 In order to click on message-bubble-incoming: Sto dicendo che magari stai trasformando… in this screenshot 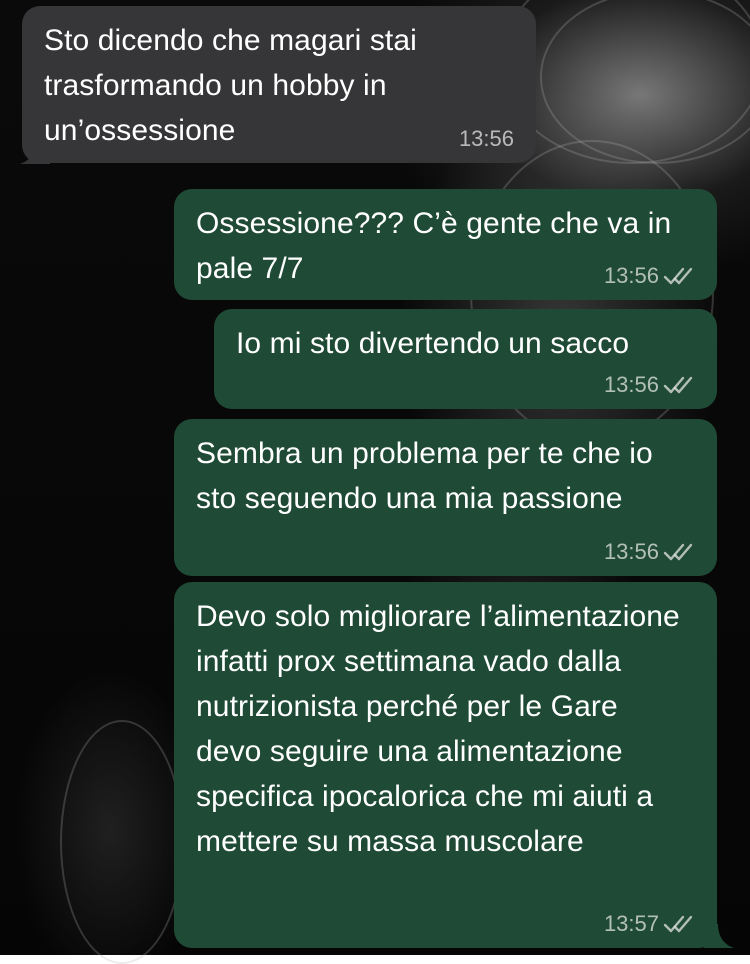, I will do `click(279, 84)`.